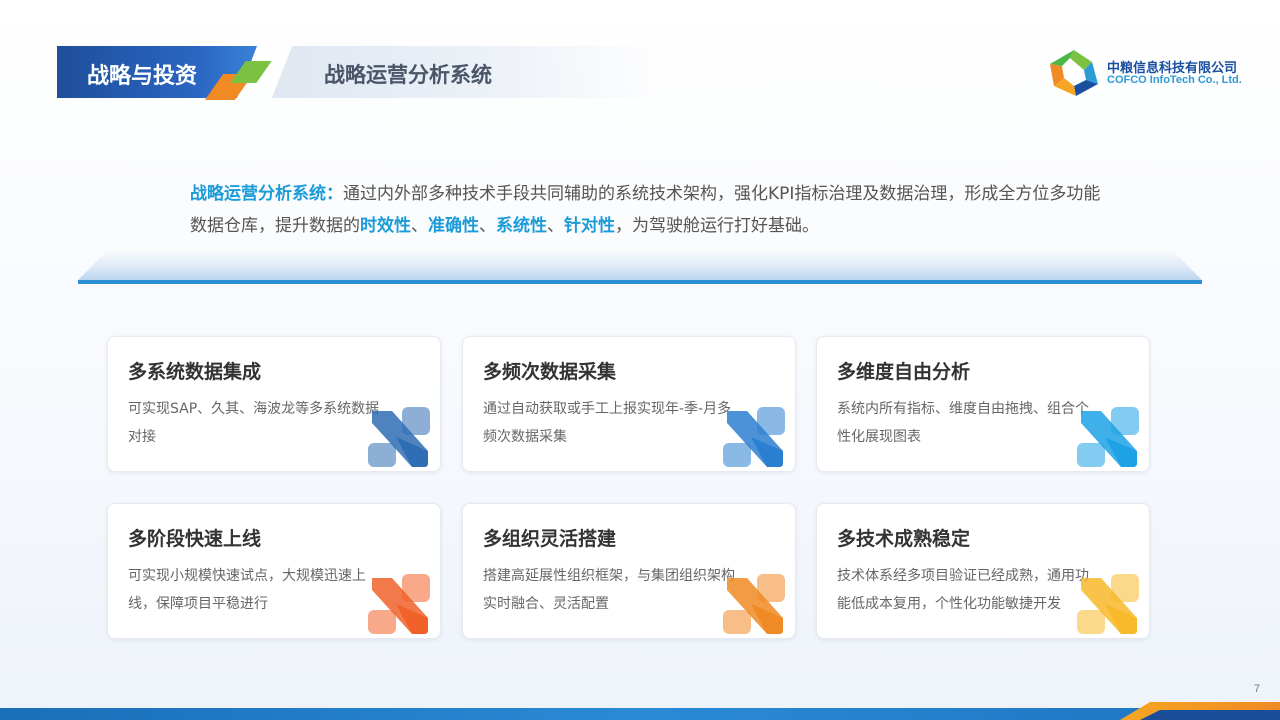 Image resolution: width=1280 pixels, height=720 pixels. What do you see at coordinates (904, 539) in the screenshot?
I see `card-title: 多技术成熟稳定` at bounding box center [904, 539].